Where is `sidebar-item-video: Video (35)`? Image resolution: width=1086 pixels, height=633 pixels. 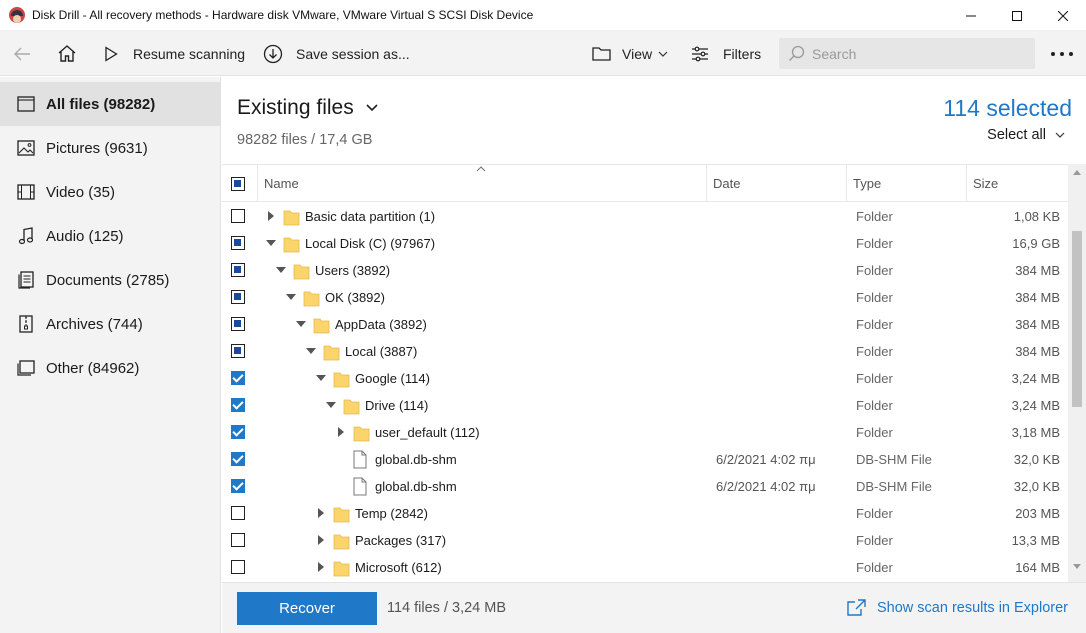
sidebar-item-video: Video (35) is located at coordinates (110, 192).